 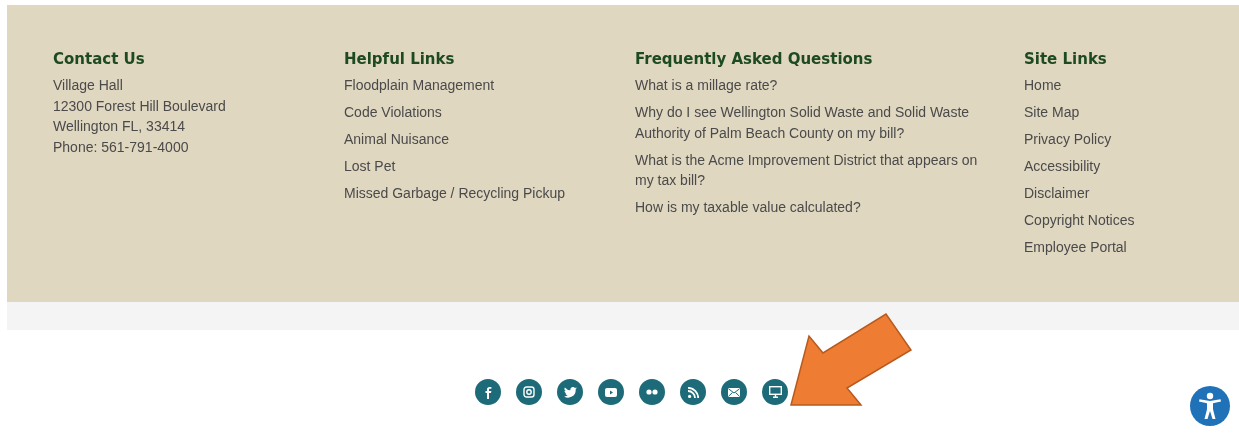 What do you see at coordinates (88, 85) in the screenshot?
I see `address-line: Village Hall` at bounding box center [88, 85].